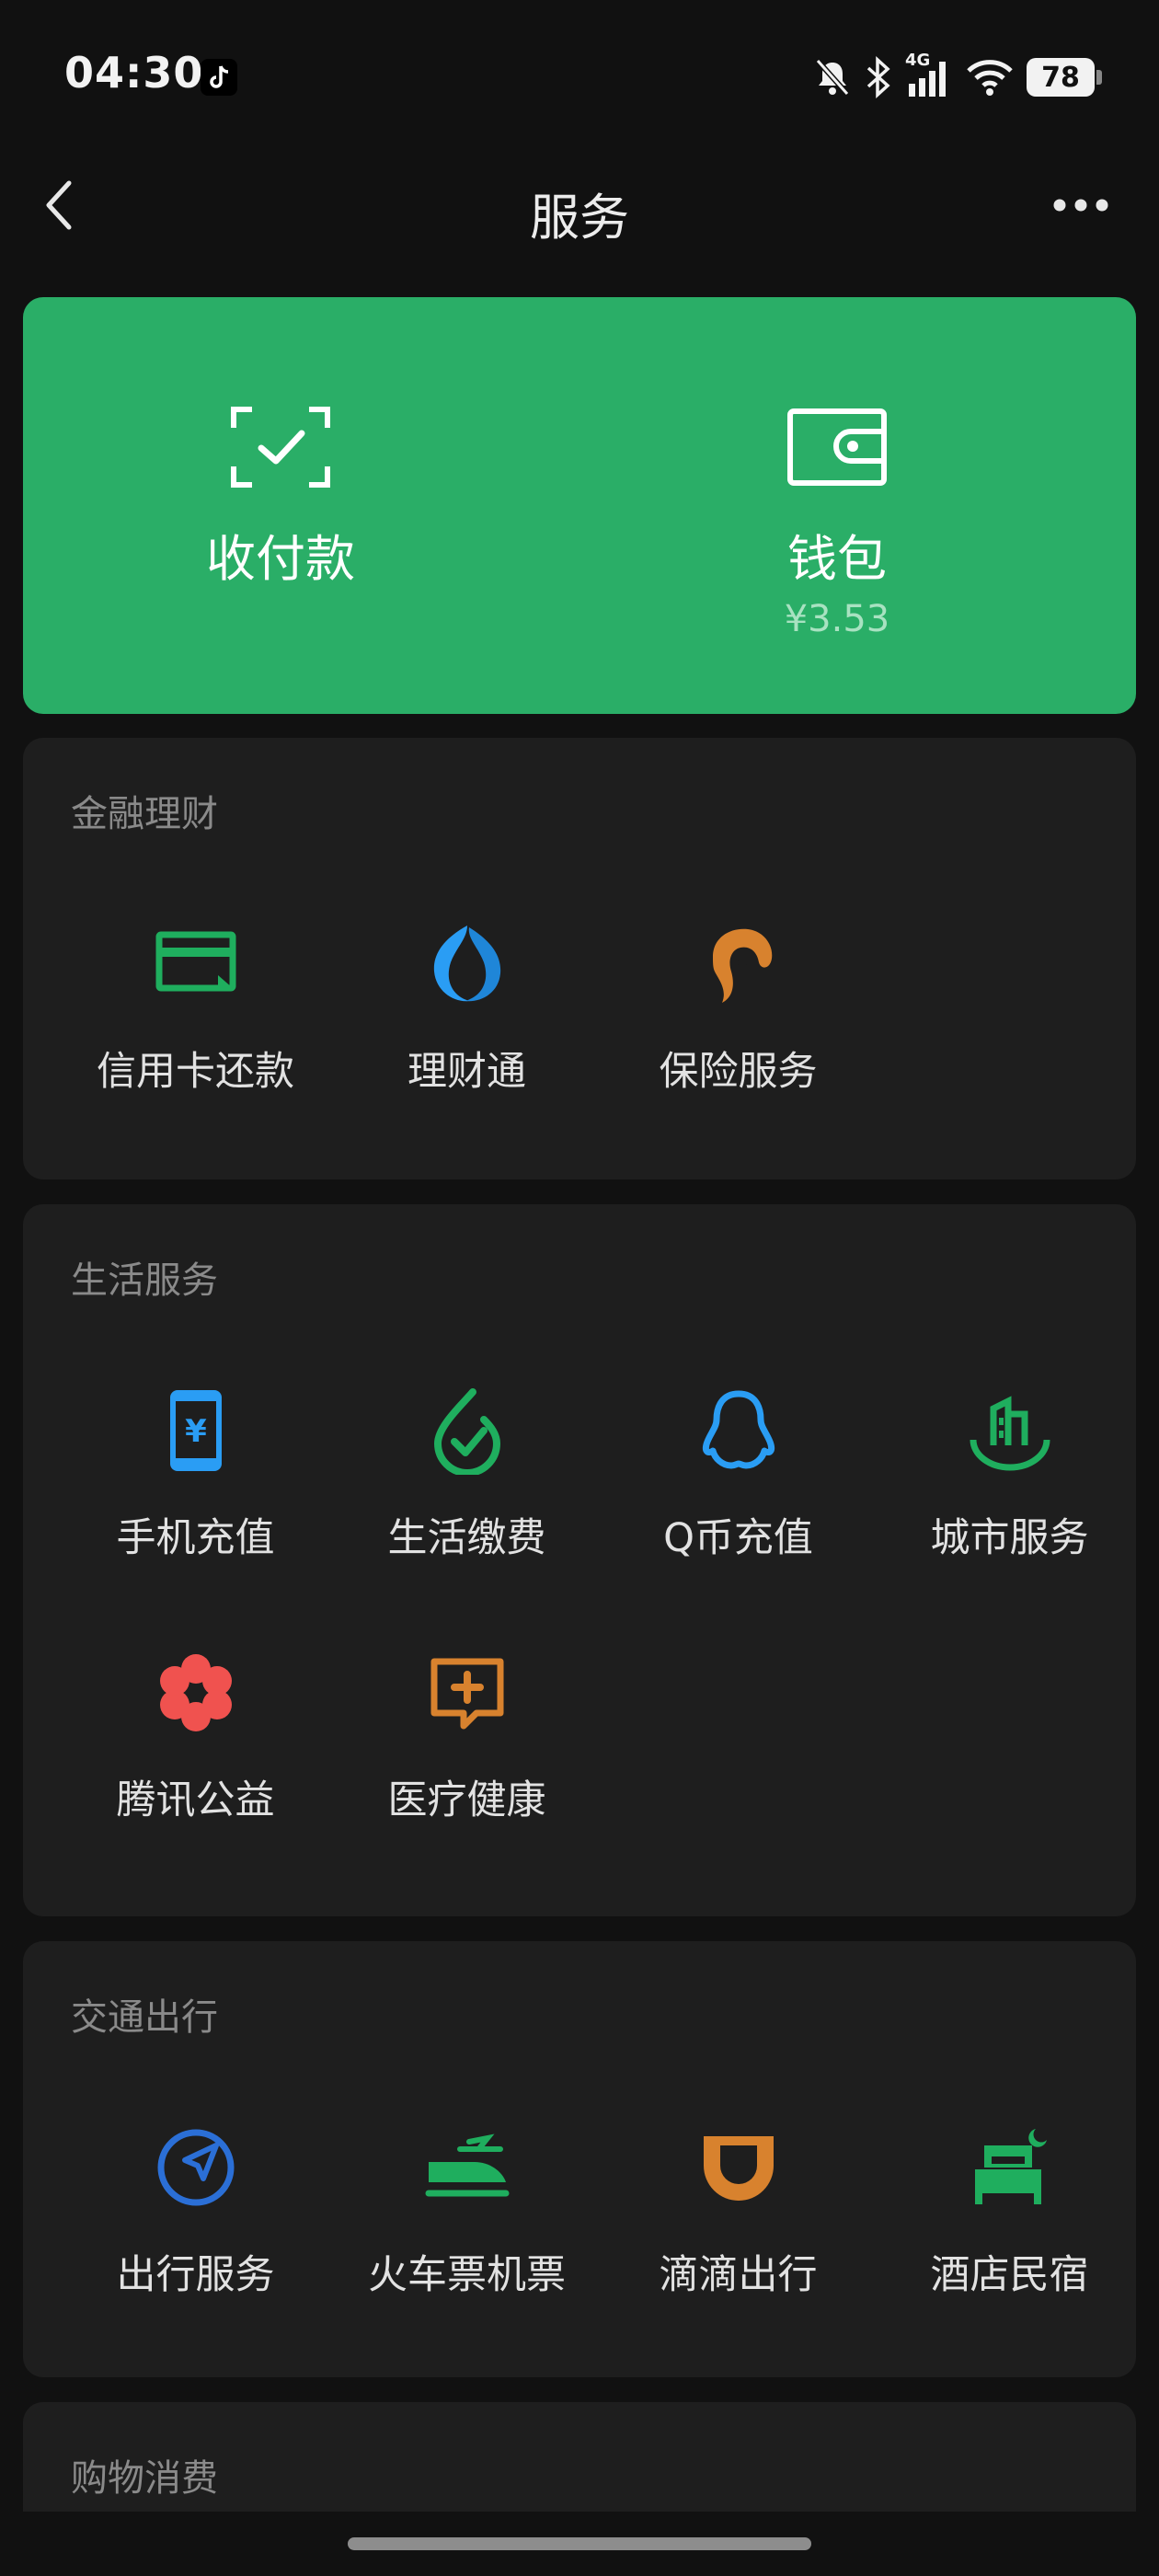  What do you see at coordinates (195, 1072) in the screenshot?
I see `service-label: 信用卡还款` at bounding box center [195, 1072].